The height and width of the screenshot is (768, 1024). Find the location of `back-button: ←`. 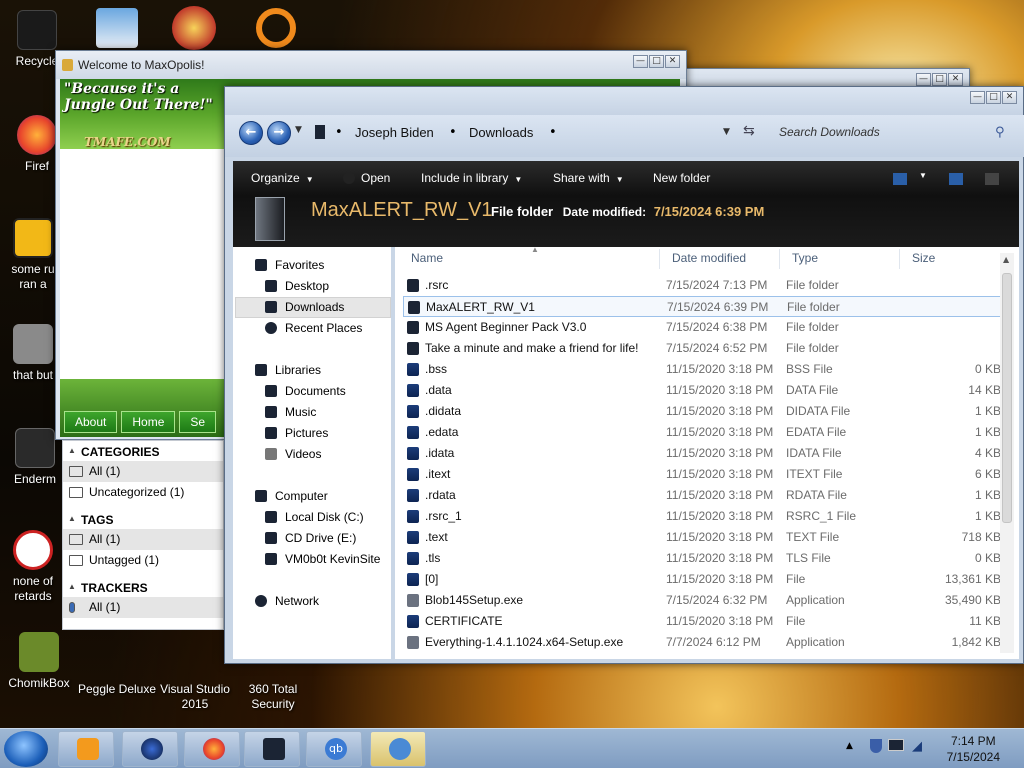

back-button: ← is located at coordinates (251, 133).